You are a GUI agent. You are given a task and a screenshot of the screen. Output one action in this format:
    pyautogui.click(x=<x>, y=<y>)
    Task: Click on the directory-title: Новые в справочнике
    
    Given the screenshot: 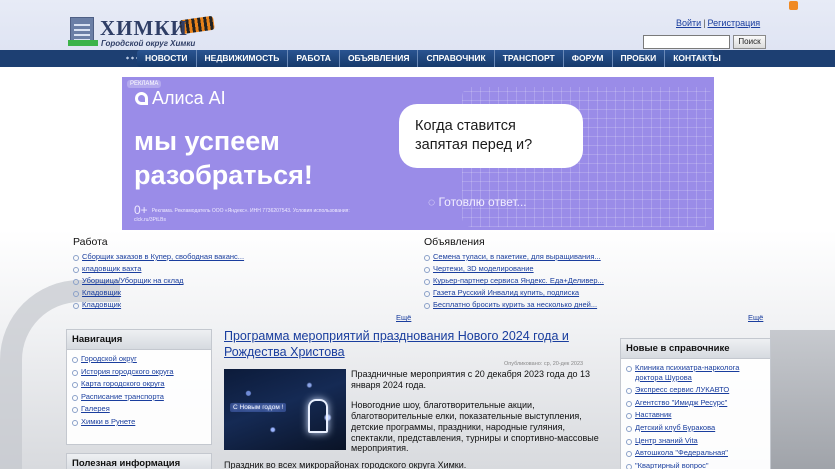 What is the action you would take?
    pyautogui.click(x=695, y=349)
    